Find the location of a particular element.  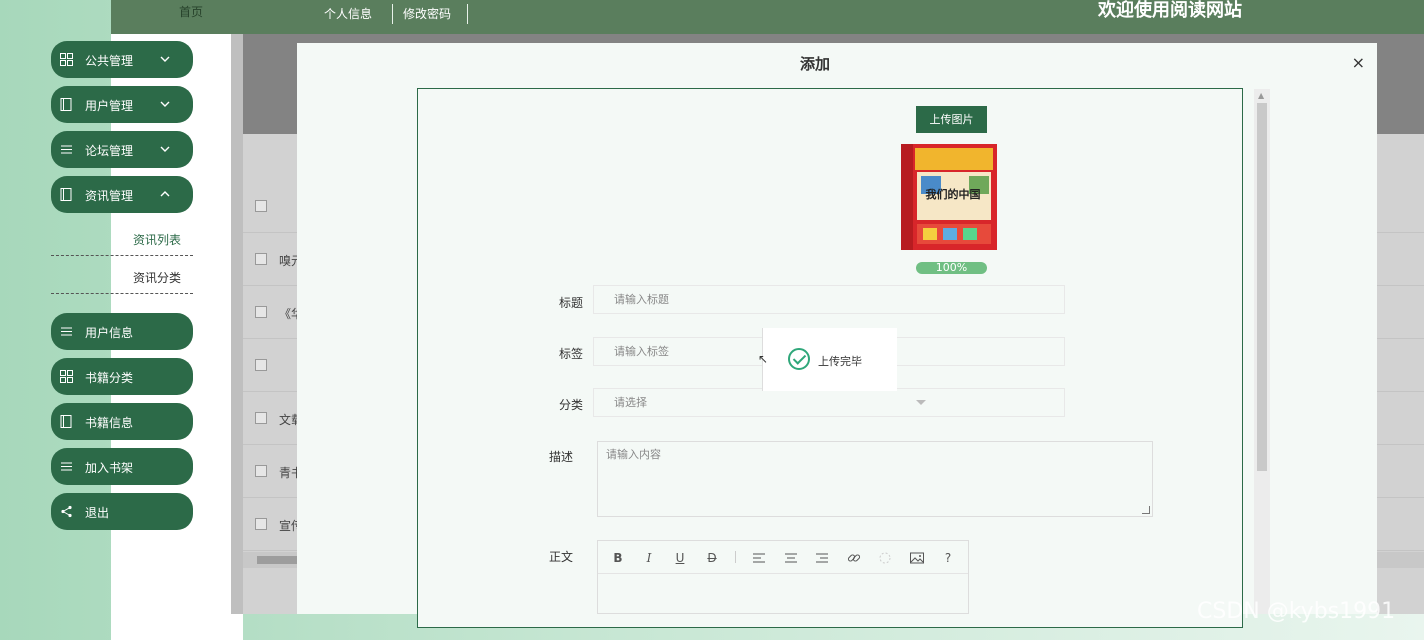

sidebar-item-label: 公共管理 is located at coordinates (109, 61).